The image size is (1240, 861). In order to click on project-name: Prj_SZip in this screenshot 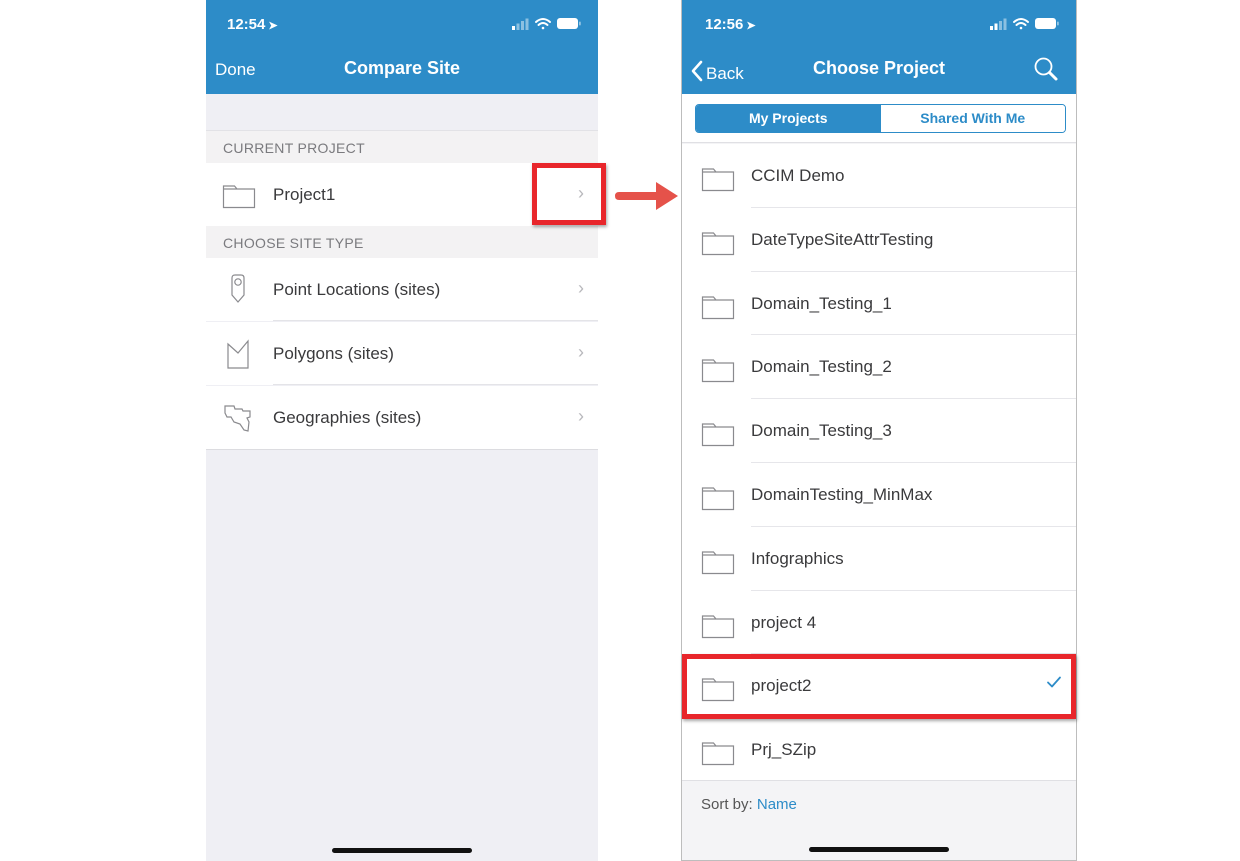, I will do `click(784, 750)`.